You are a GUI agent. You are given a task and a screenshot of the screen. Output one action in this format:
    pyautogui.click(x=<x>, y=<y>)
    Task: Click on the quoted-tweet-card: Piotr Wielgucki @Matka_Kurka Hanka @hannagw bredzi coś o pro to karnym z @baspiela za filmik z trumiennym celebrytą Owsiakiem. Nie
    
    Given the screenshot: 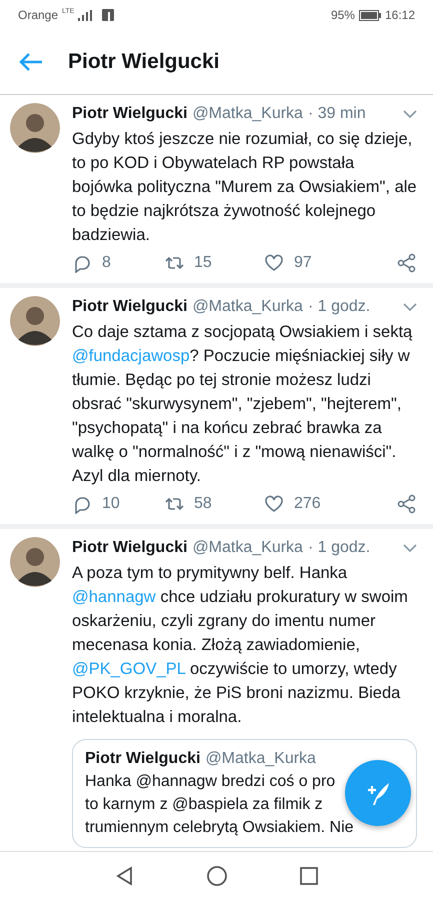 What is the action you would take?
    pyautogui.click(x=244, y=793)
    